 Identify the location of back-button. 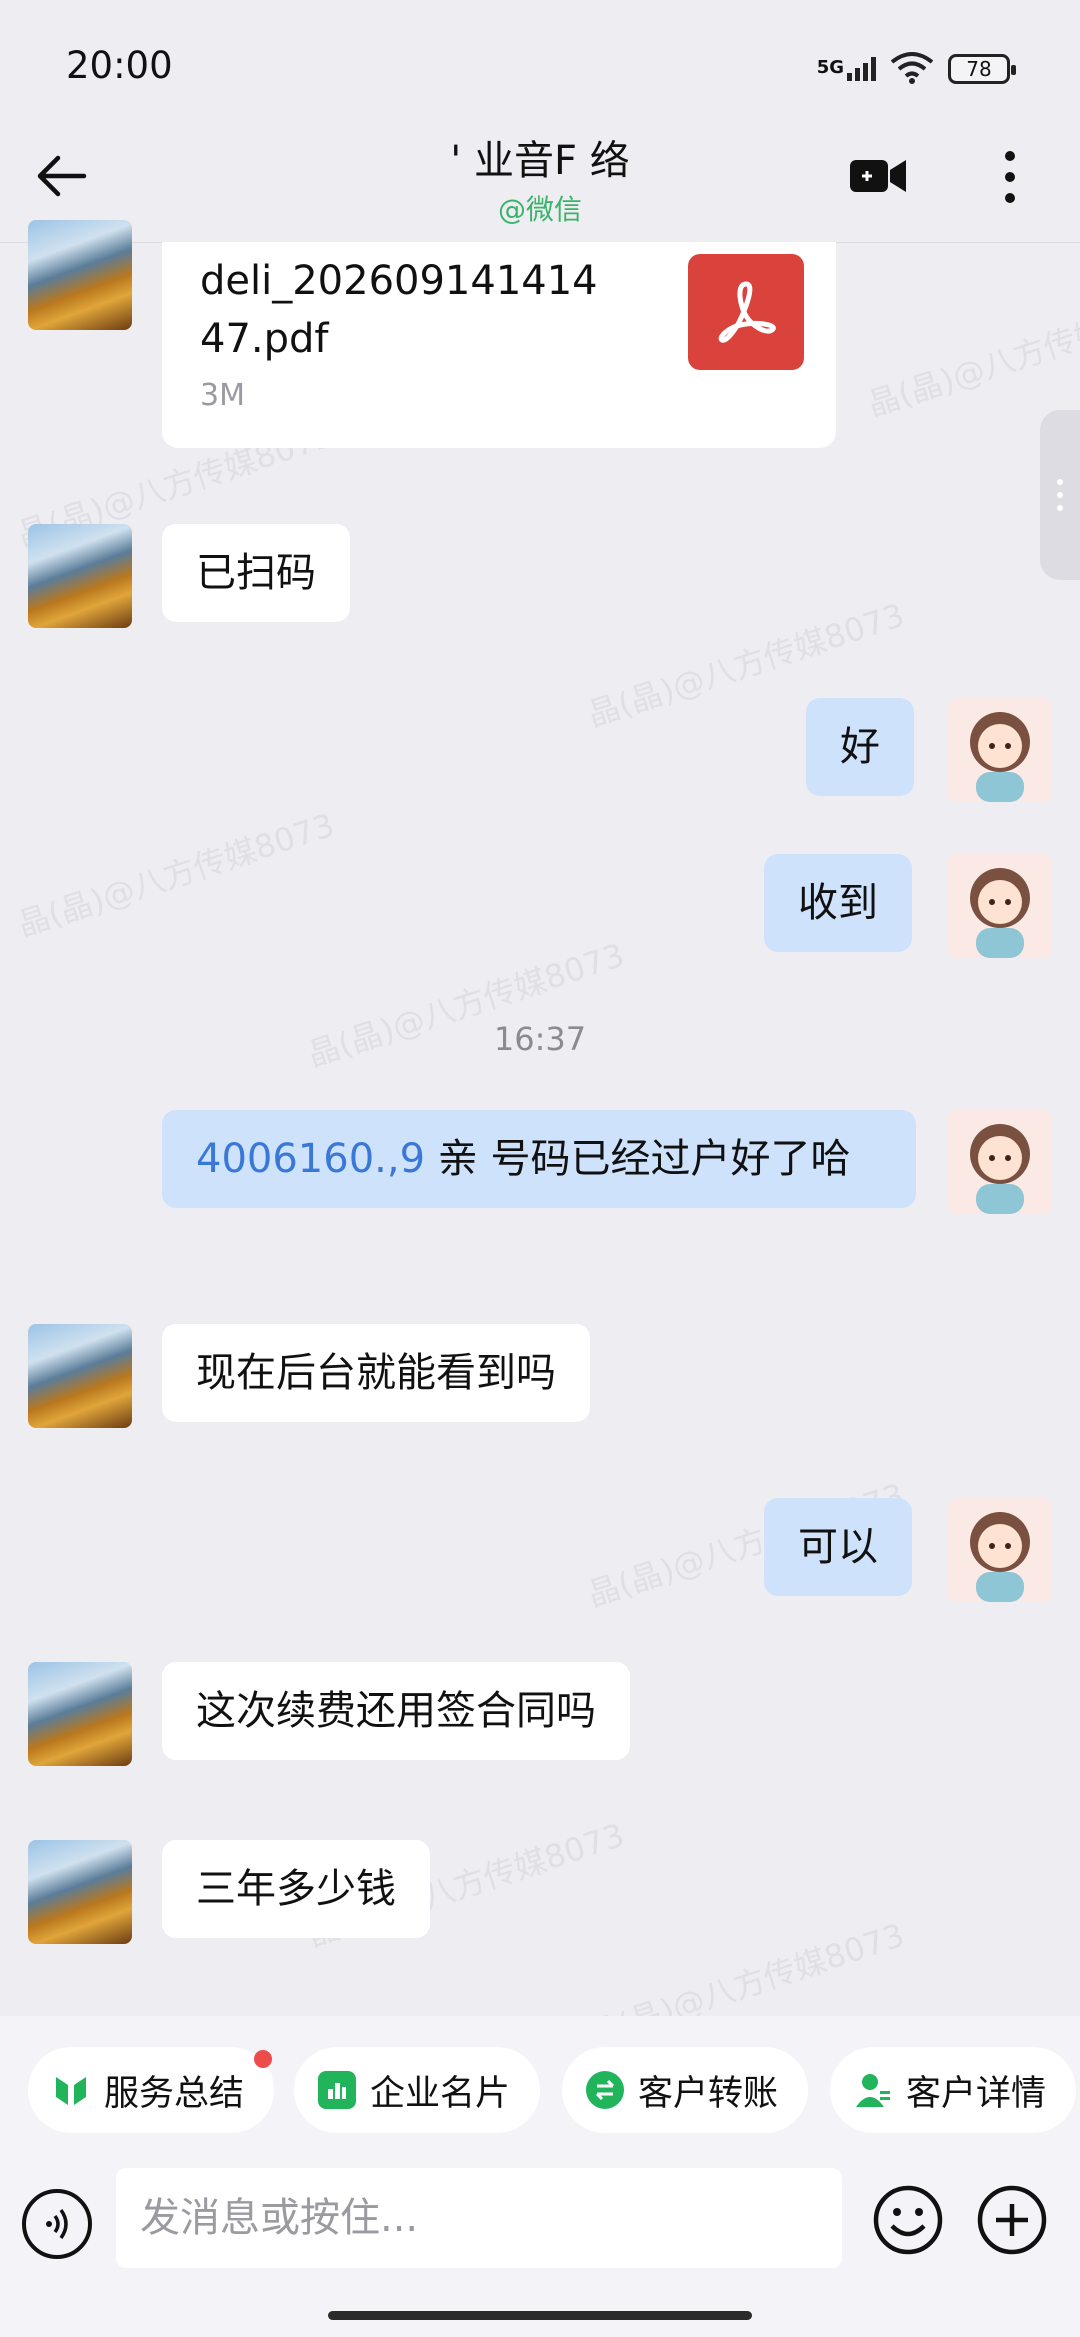
(62, 176).